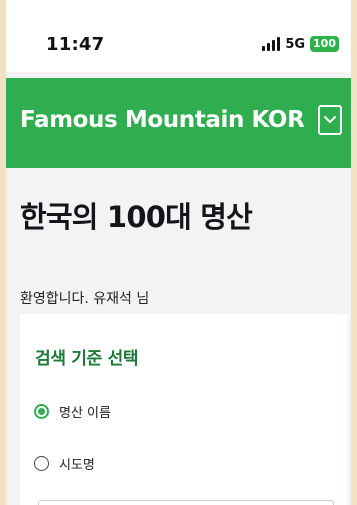 The height and width of the screenshot is (505, 357). Describe the element at coordinates (85, 413) in the screenshot. I see `radio-label: 명산 이름` at that location.